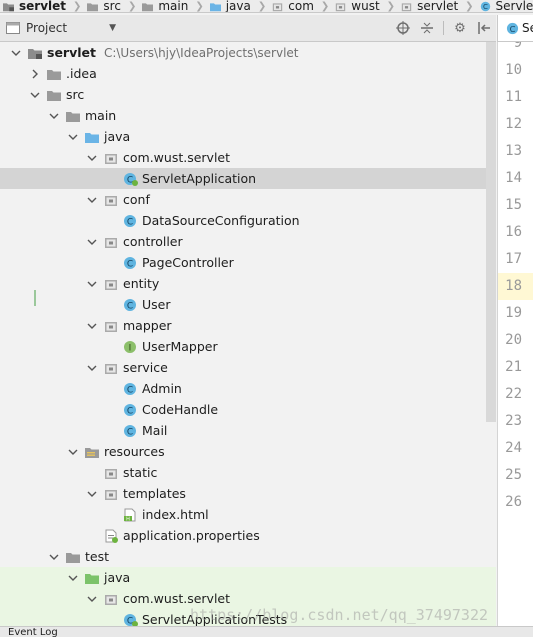 The height and width of the screenshot is (637, 533). Describe the element at coordinates (248, 493) in the screenshot. I see `tree-row: templates` at that location.